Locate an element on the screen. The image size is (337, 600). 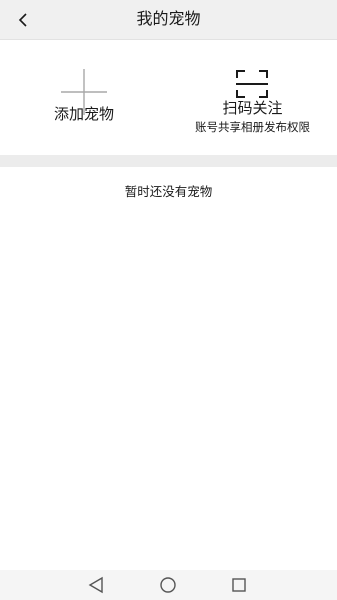
section-divider is located at coordinates (168, 161).